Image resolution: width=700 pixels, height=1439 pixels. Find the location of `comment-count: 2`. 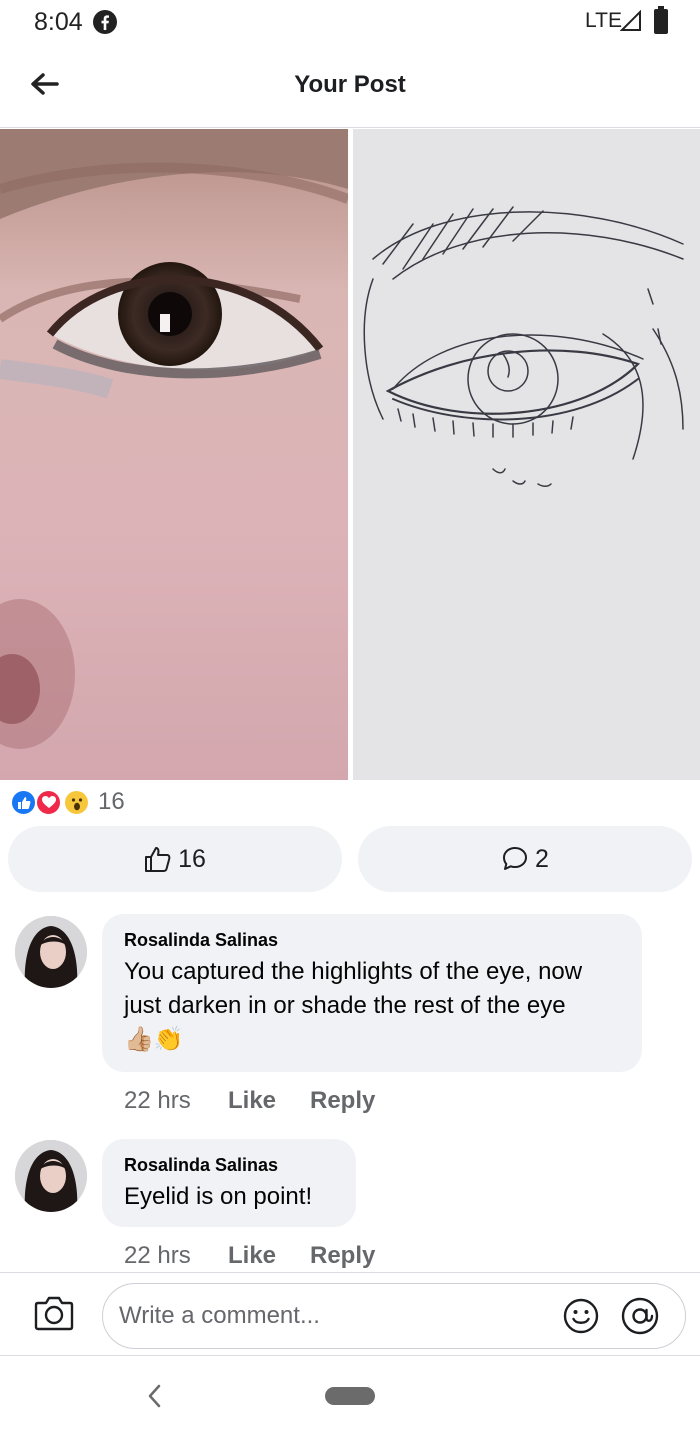

comment-count: 2 is located at coordinates (542, 858).